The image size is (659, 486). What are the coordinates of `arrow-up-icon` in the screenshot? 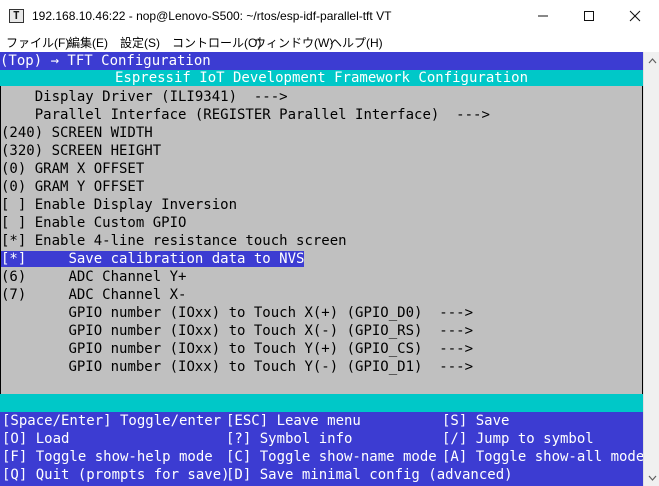 It's located at (652, 60).